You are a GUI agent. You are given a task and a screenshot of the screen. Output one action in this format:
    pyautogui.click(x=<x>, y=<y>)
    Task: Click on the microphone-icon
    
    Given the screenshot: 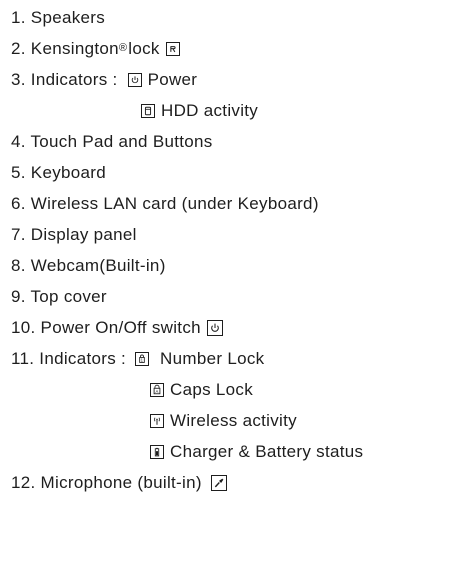 What is the action you would take?
    pyautogui.click(x=218, y=483)
    